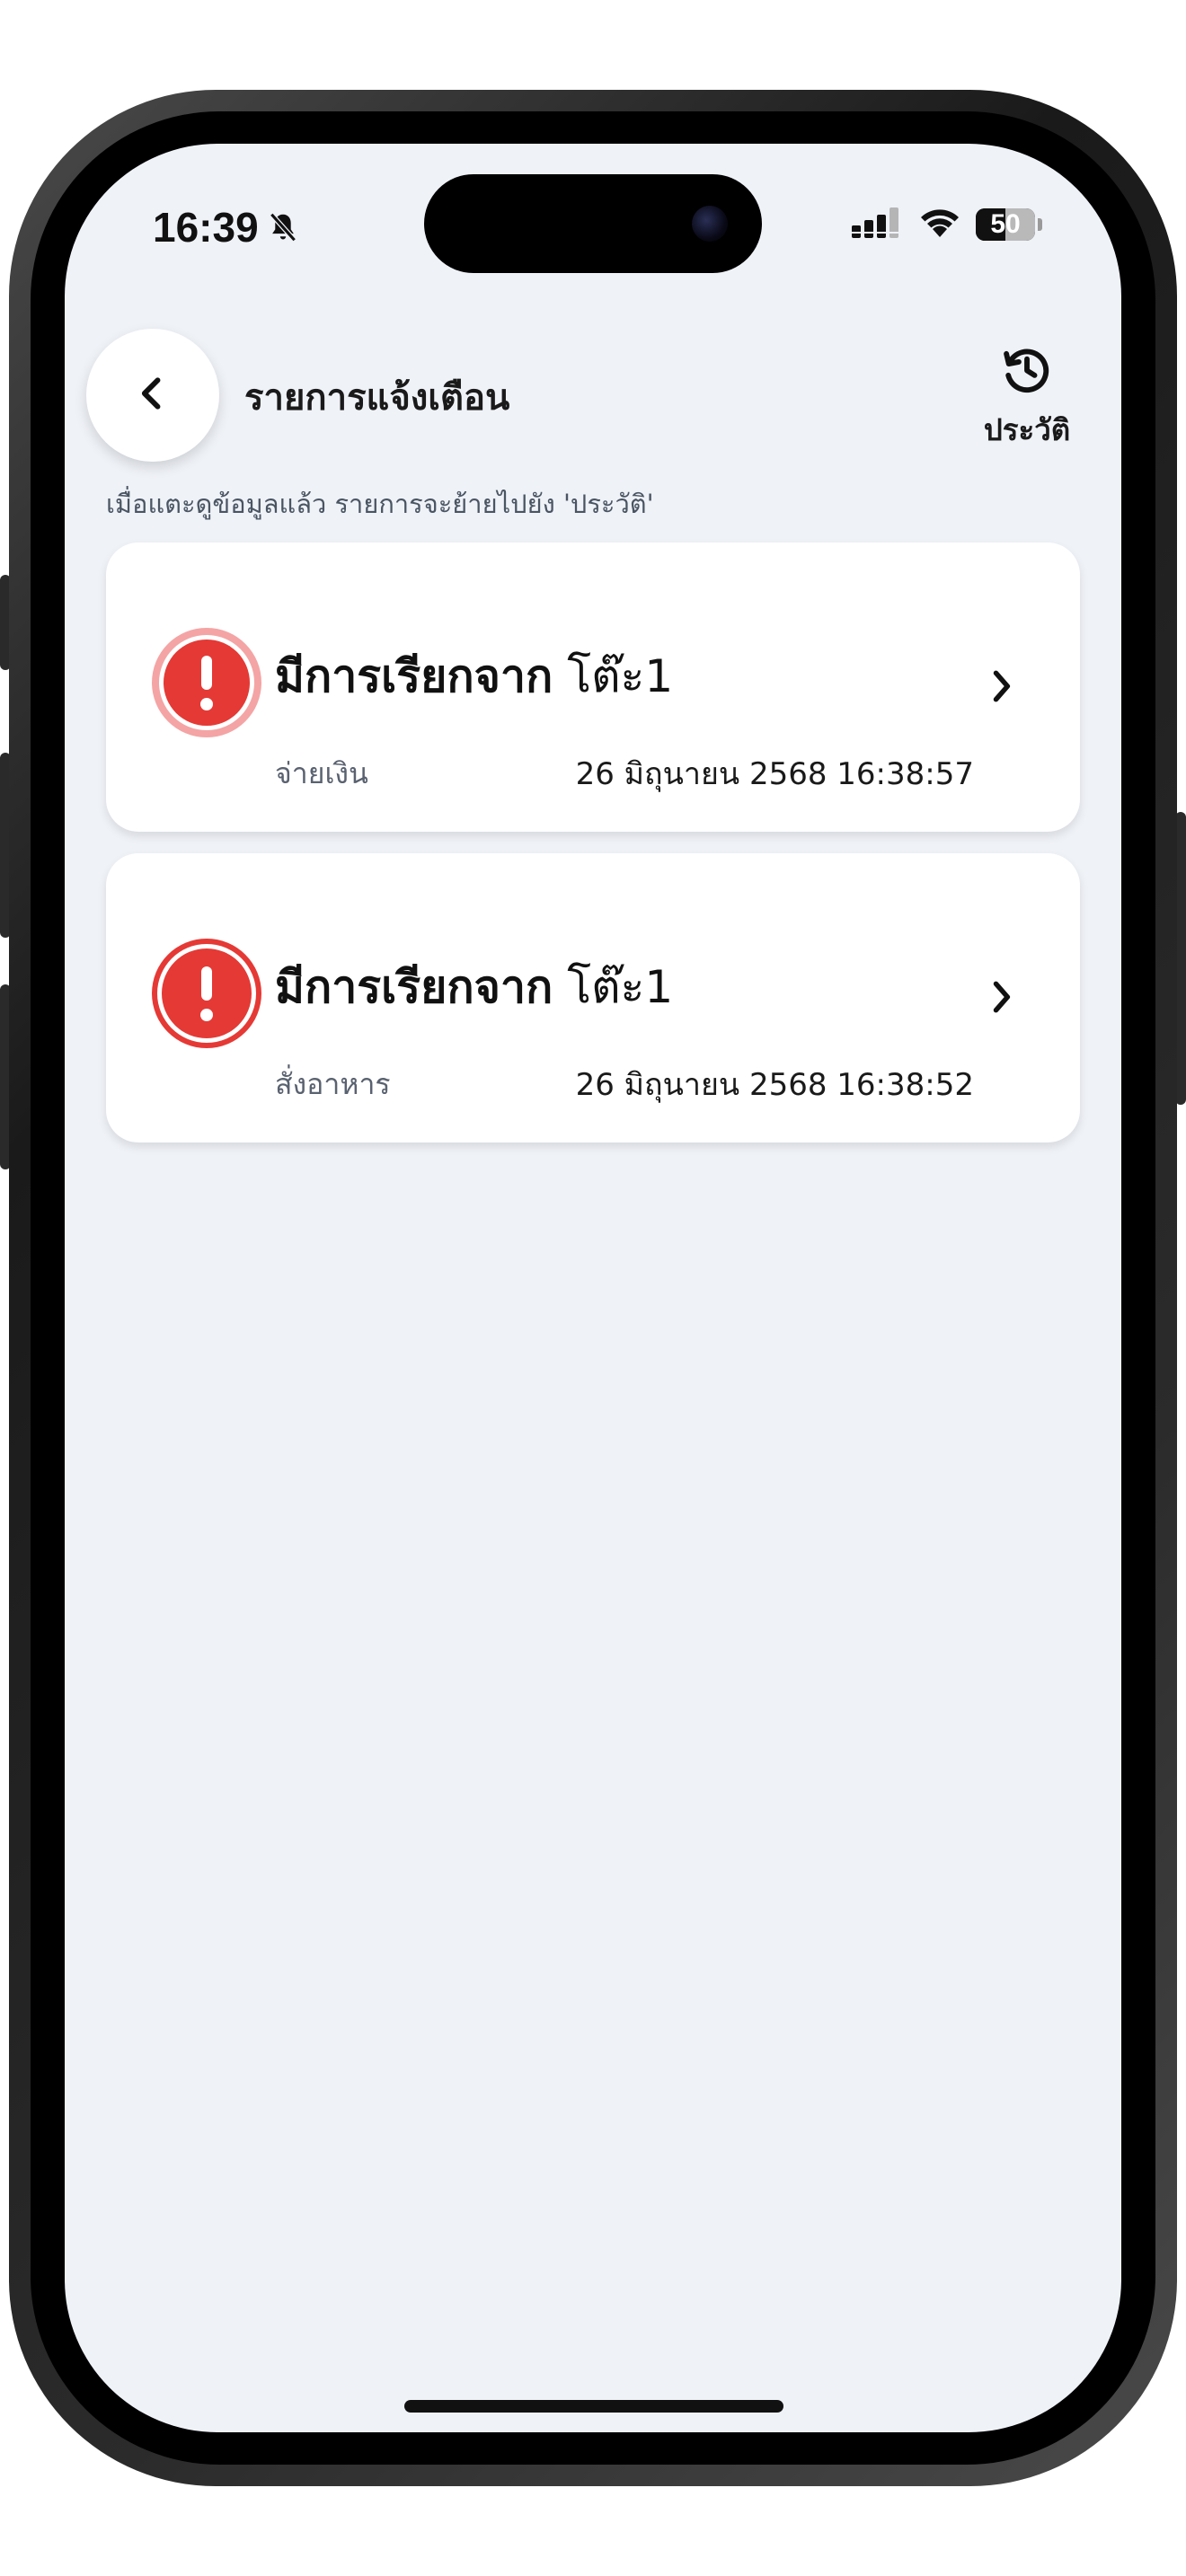  I want to click on history-label: ประวัติ, so click(1027, 429).